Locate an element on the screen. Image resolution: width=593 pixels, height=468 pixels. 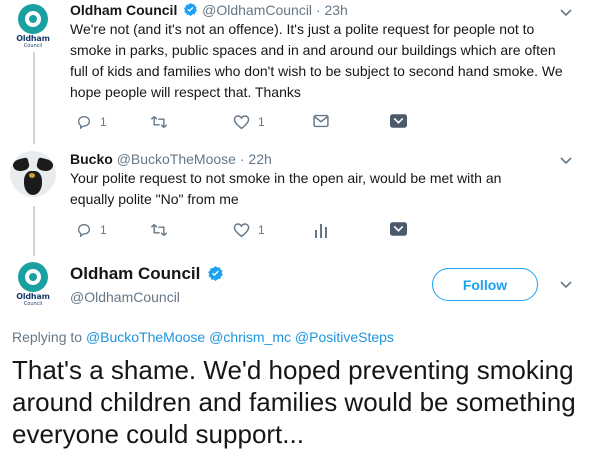
tweet-time: · 22h is located at coordinates (256, 159).